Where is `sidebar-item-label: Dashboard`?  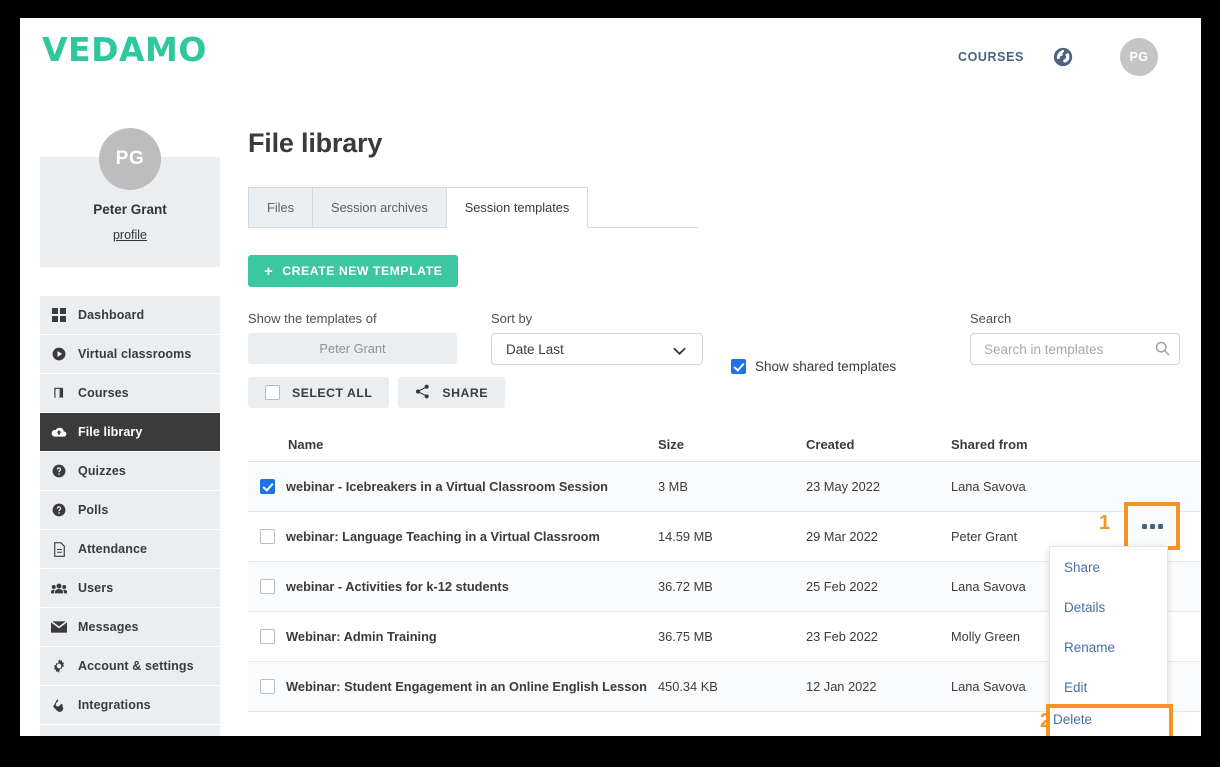 sidebar-item-label: Dashboard is located at coordinates (111, 315).